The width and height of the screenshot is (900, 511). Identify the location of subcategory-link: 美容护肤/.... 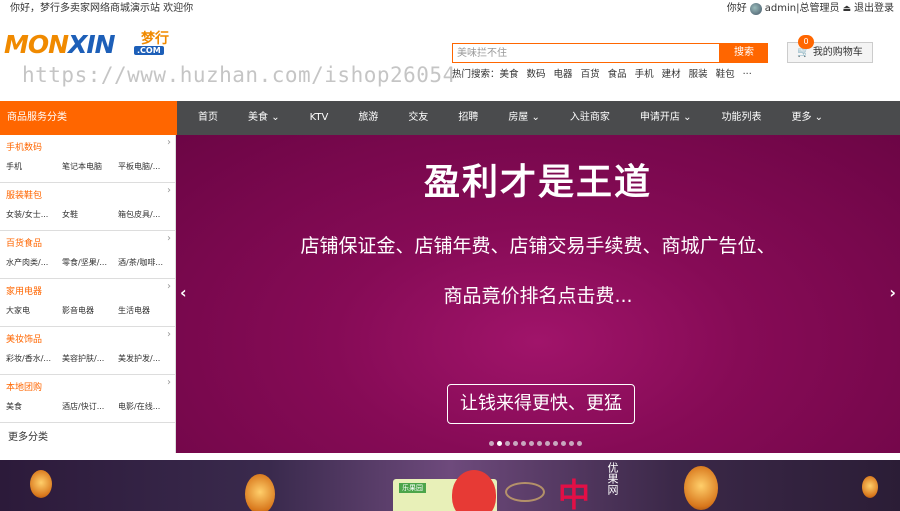
(83, 358).